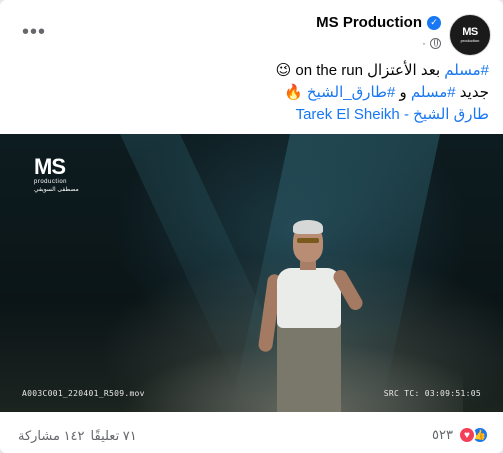  What do you see at coordinates (442, 434) in the screenshot?
I see `reaction-count: ٥٢٣` at bounding box center [442, 434].